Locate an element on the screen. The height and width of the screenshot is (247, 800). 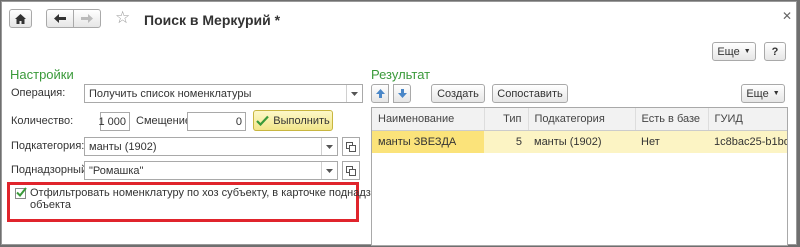
more-button: Еще ▼ is located at coordinates (734, 51).